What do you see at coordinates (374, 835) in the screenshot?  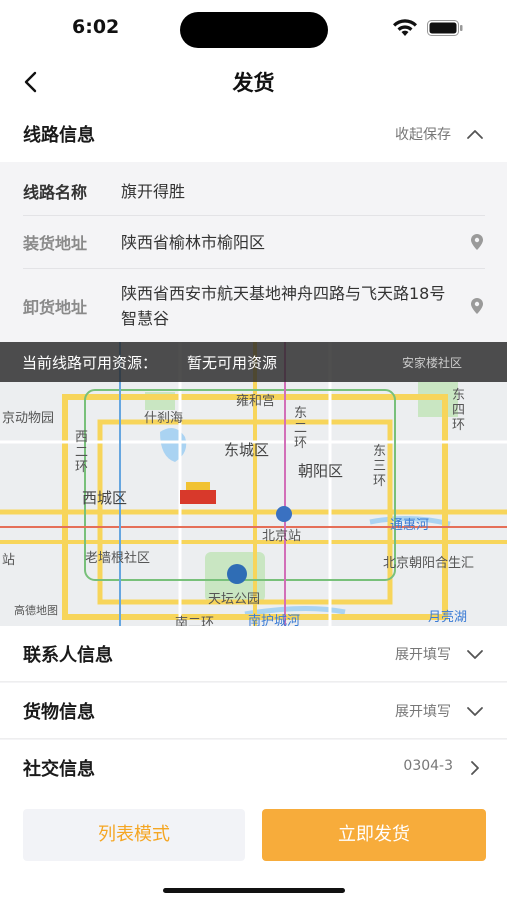 I see `ship-now-button: 立即发货` at bounding box center [374, 835].